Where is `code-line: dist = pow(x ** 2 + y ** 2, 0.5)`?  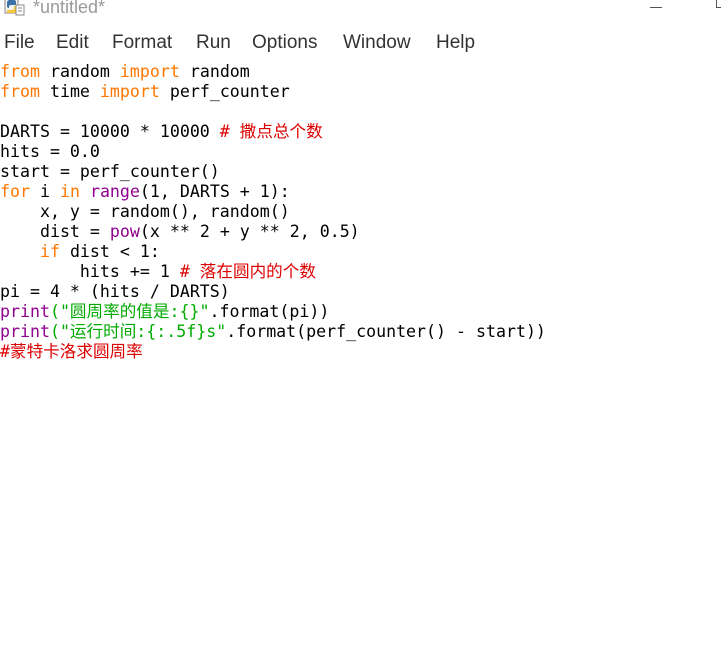
code-line: dist = pow(x ** 2 + y ** 2, 0.5) is located at coordinates (273, 232).